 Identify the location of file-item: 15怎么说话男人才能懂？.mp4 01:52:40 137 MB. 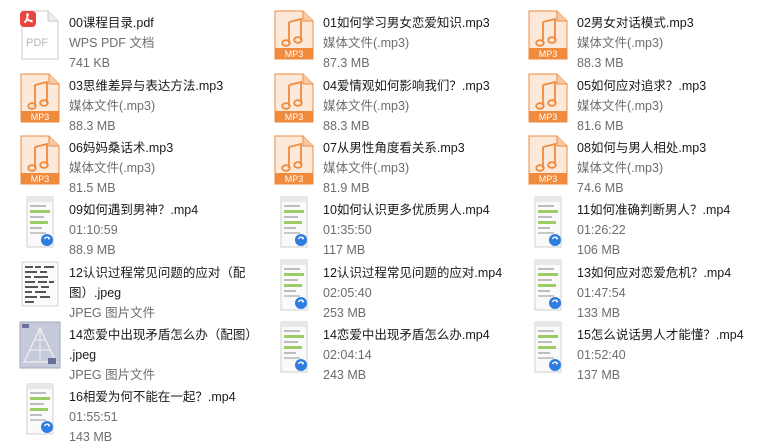
(635, 350).